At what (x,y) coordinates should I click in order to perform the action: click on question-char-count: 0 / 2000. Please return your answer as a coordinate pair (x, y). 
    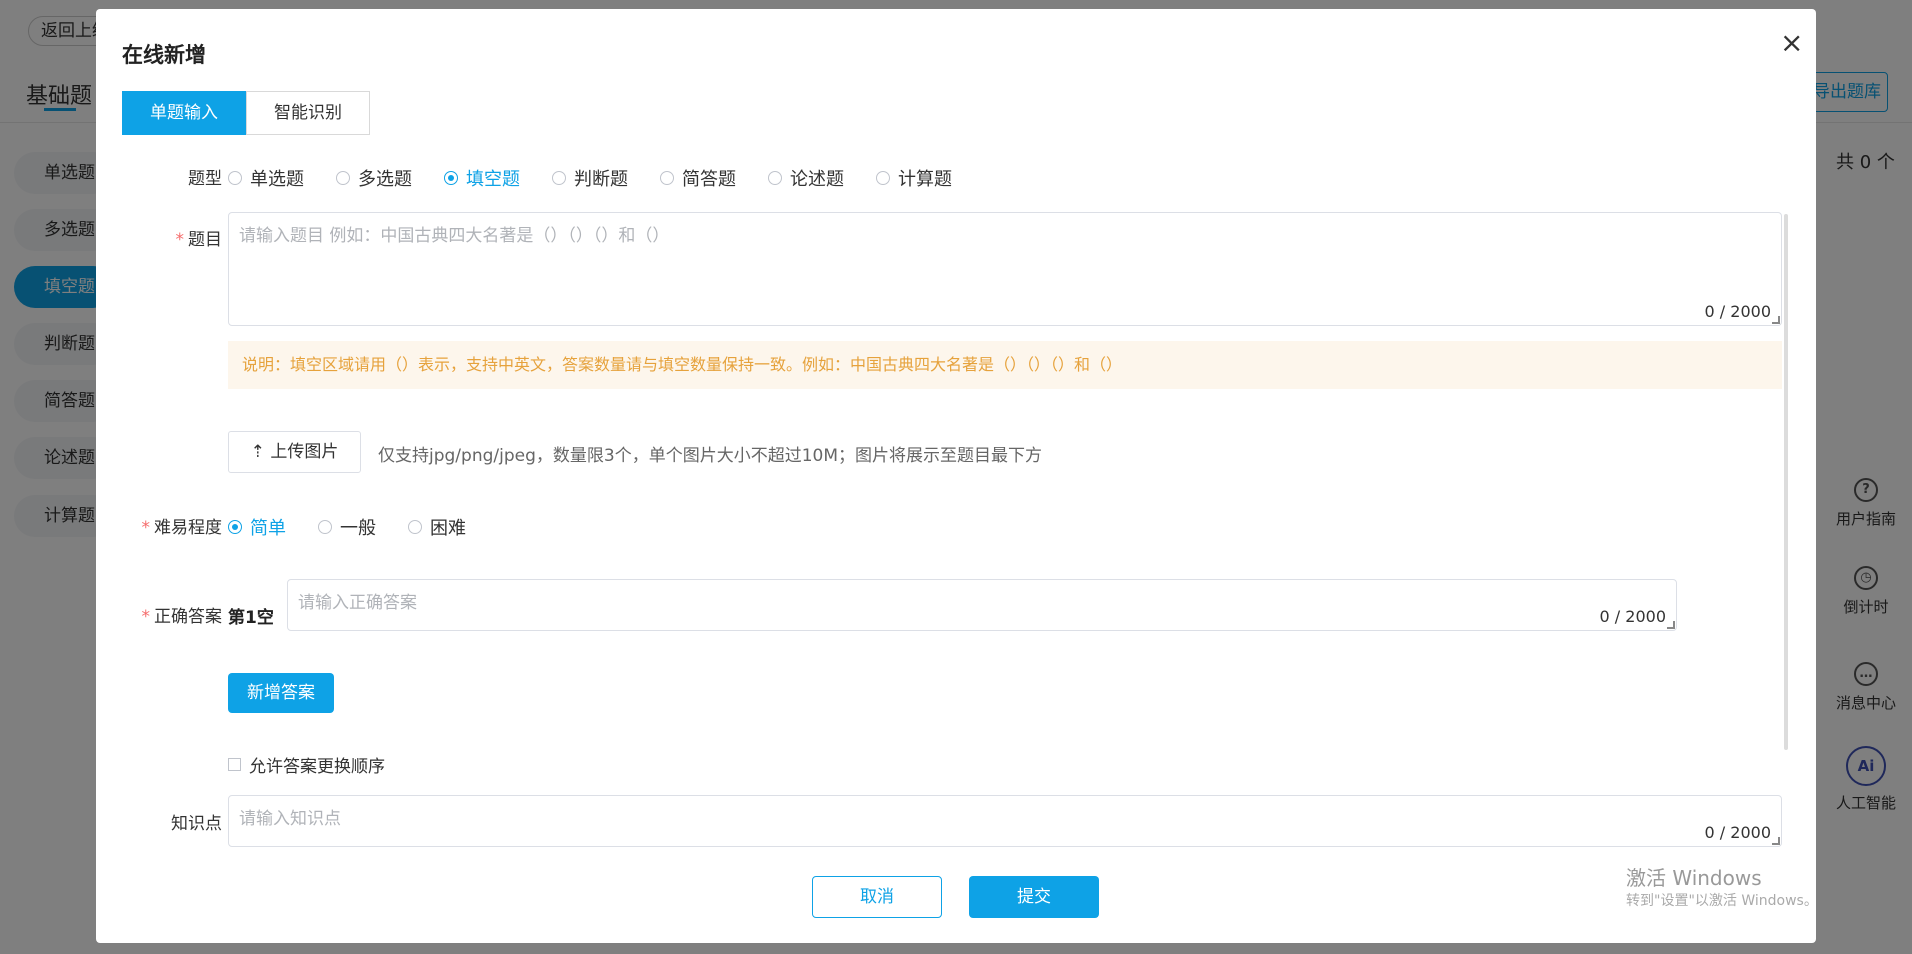
    Looking at the image, I should click on (1737, 311).